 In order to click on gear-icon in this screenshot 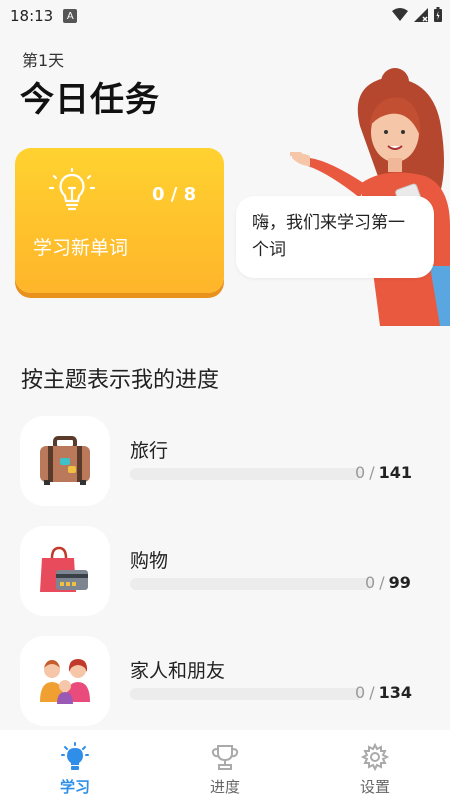, I will do `click(375, 757)`.